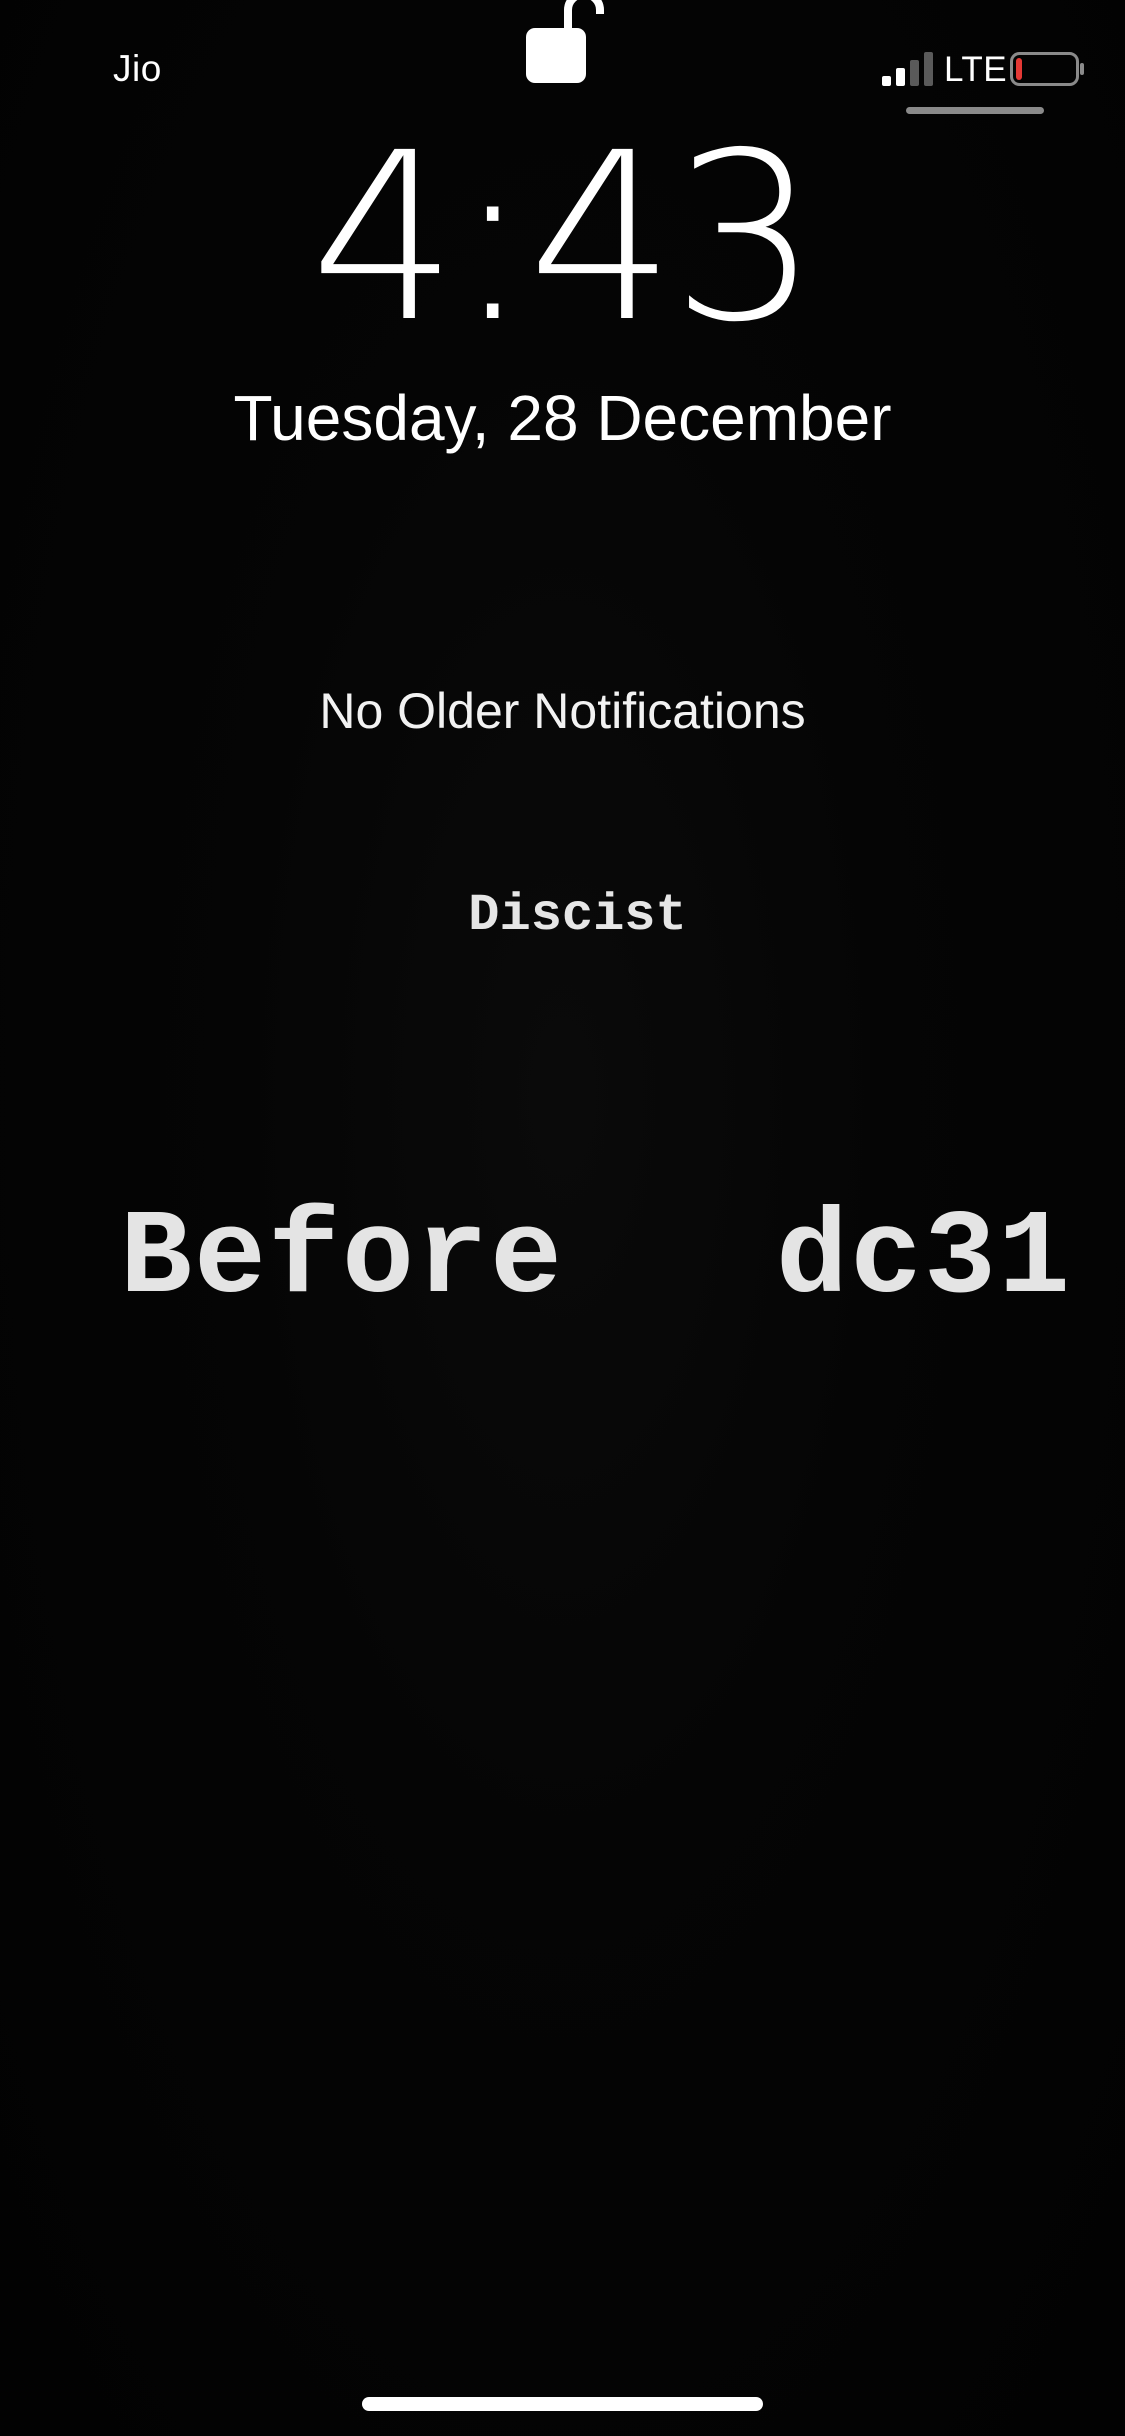  What do you see at coordinates (137, 68) in the screenshot?
I see `carrier-name: Jio` at bounding box center [137, 68].